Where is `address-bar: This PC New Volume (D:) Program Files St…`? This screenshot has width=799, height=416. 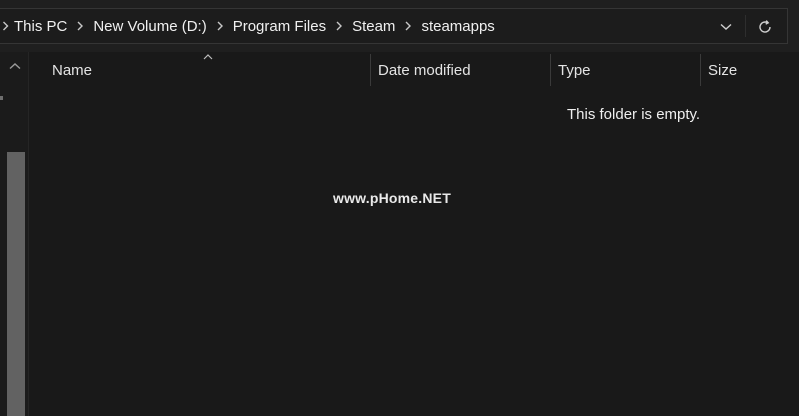
address-bar: This PC New Volume (D:) Program Files St… is located at coordinates (394, 26).